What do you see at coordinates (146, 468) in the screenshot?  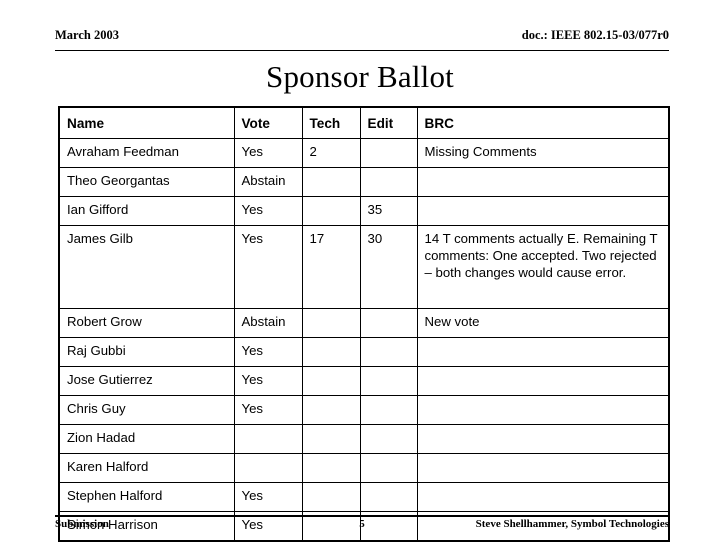 I see `cell-name: Karen Halford` at bounding box center [146, 468].